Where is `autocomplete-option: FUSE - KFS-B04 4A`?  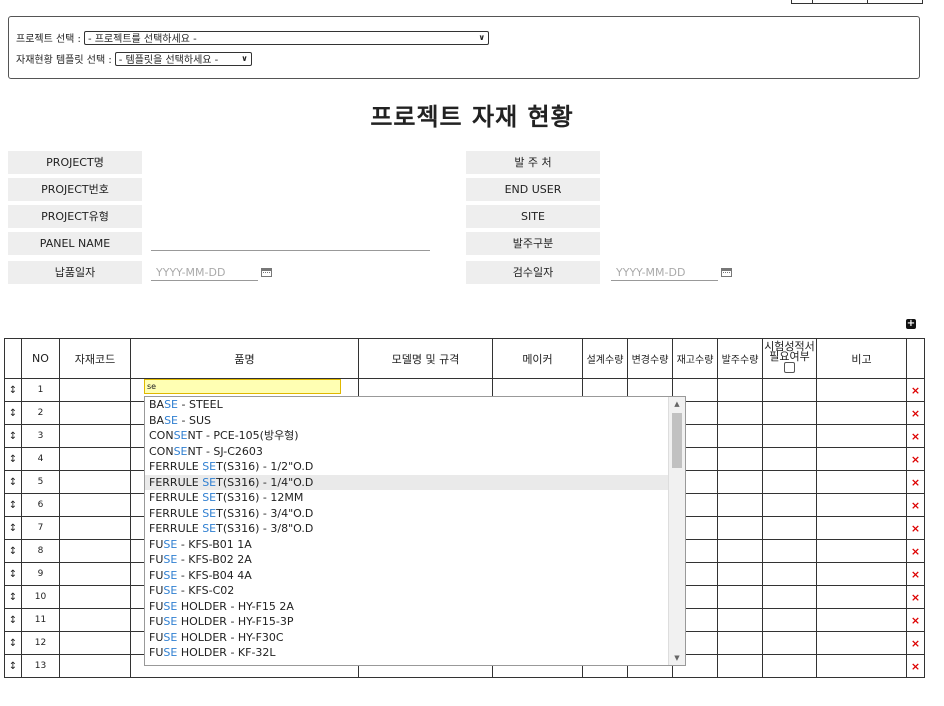
autocomplete-option: FUSE - KFS-B04 4A is located at coordinates (415, 576).